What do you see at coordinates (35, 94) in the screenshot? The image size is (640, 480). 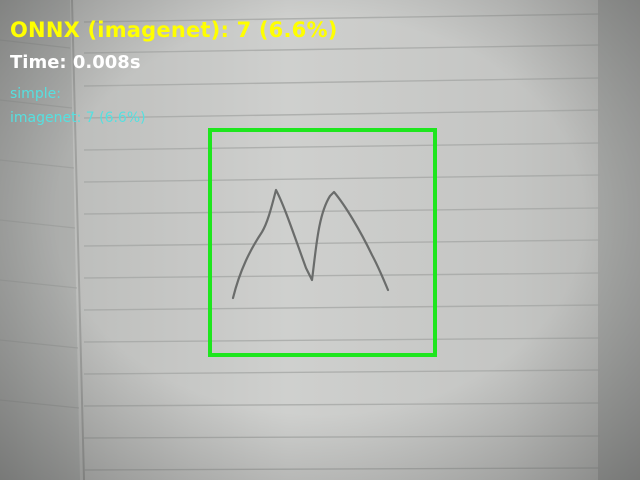 I see `simple-model-result: simple:` at bounding box center [35, 94].